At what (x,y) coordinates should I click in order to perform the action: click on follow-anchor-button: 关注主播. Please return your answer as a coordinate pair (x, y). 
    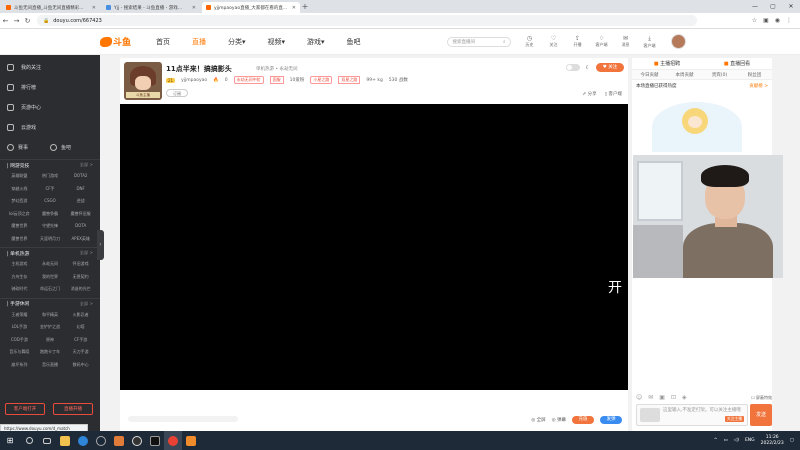
    Looking at the image, I should click on (734, 419).